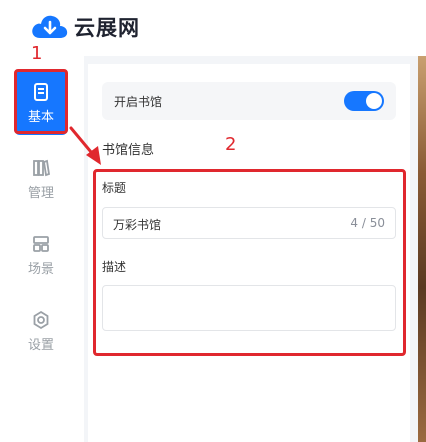 This screenshot has width=426, height=442. Describe the element at coordinates (249, 101) in the screenshot. I see `open-library-row: 开启书馆` at that location.